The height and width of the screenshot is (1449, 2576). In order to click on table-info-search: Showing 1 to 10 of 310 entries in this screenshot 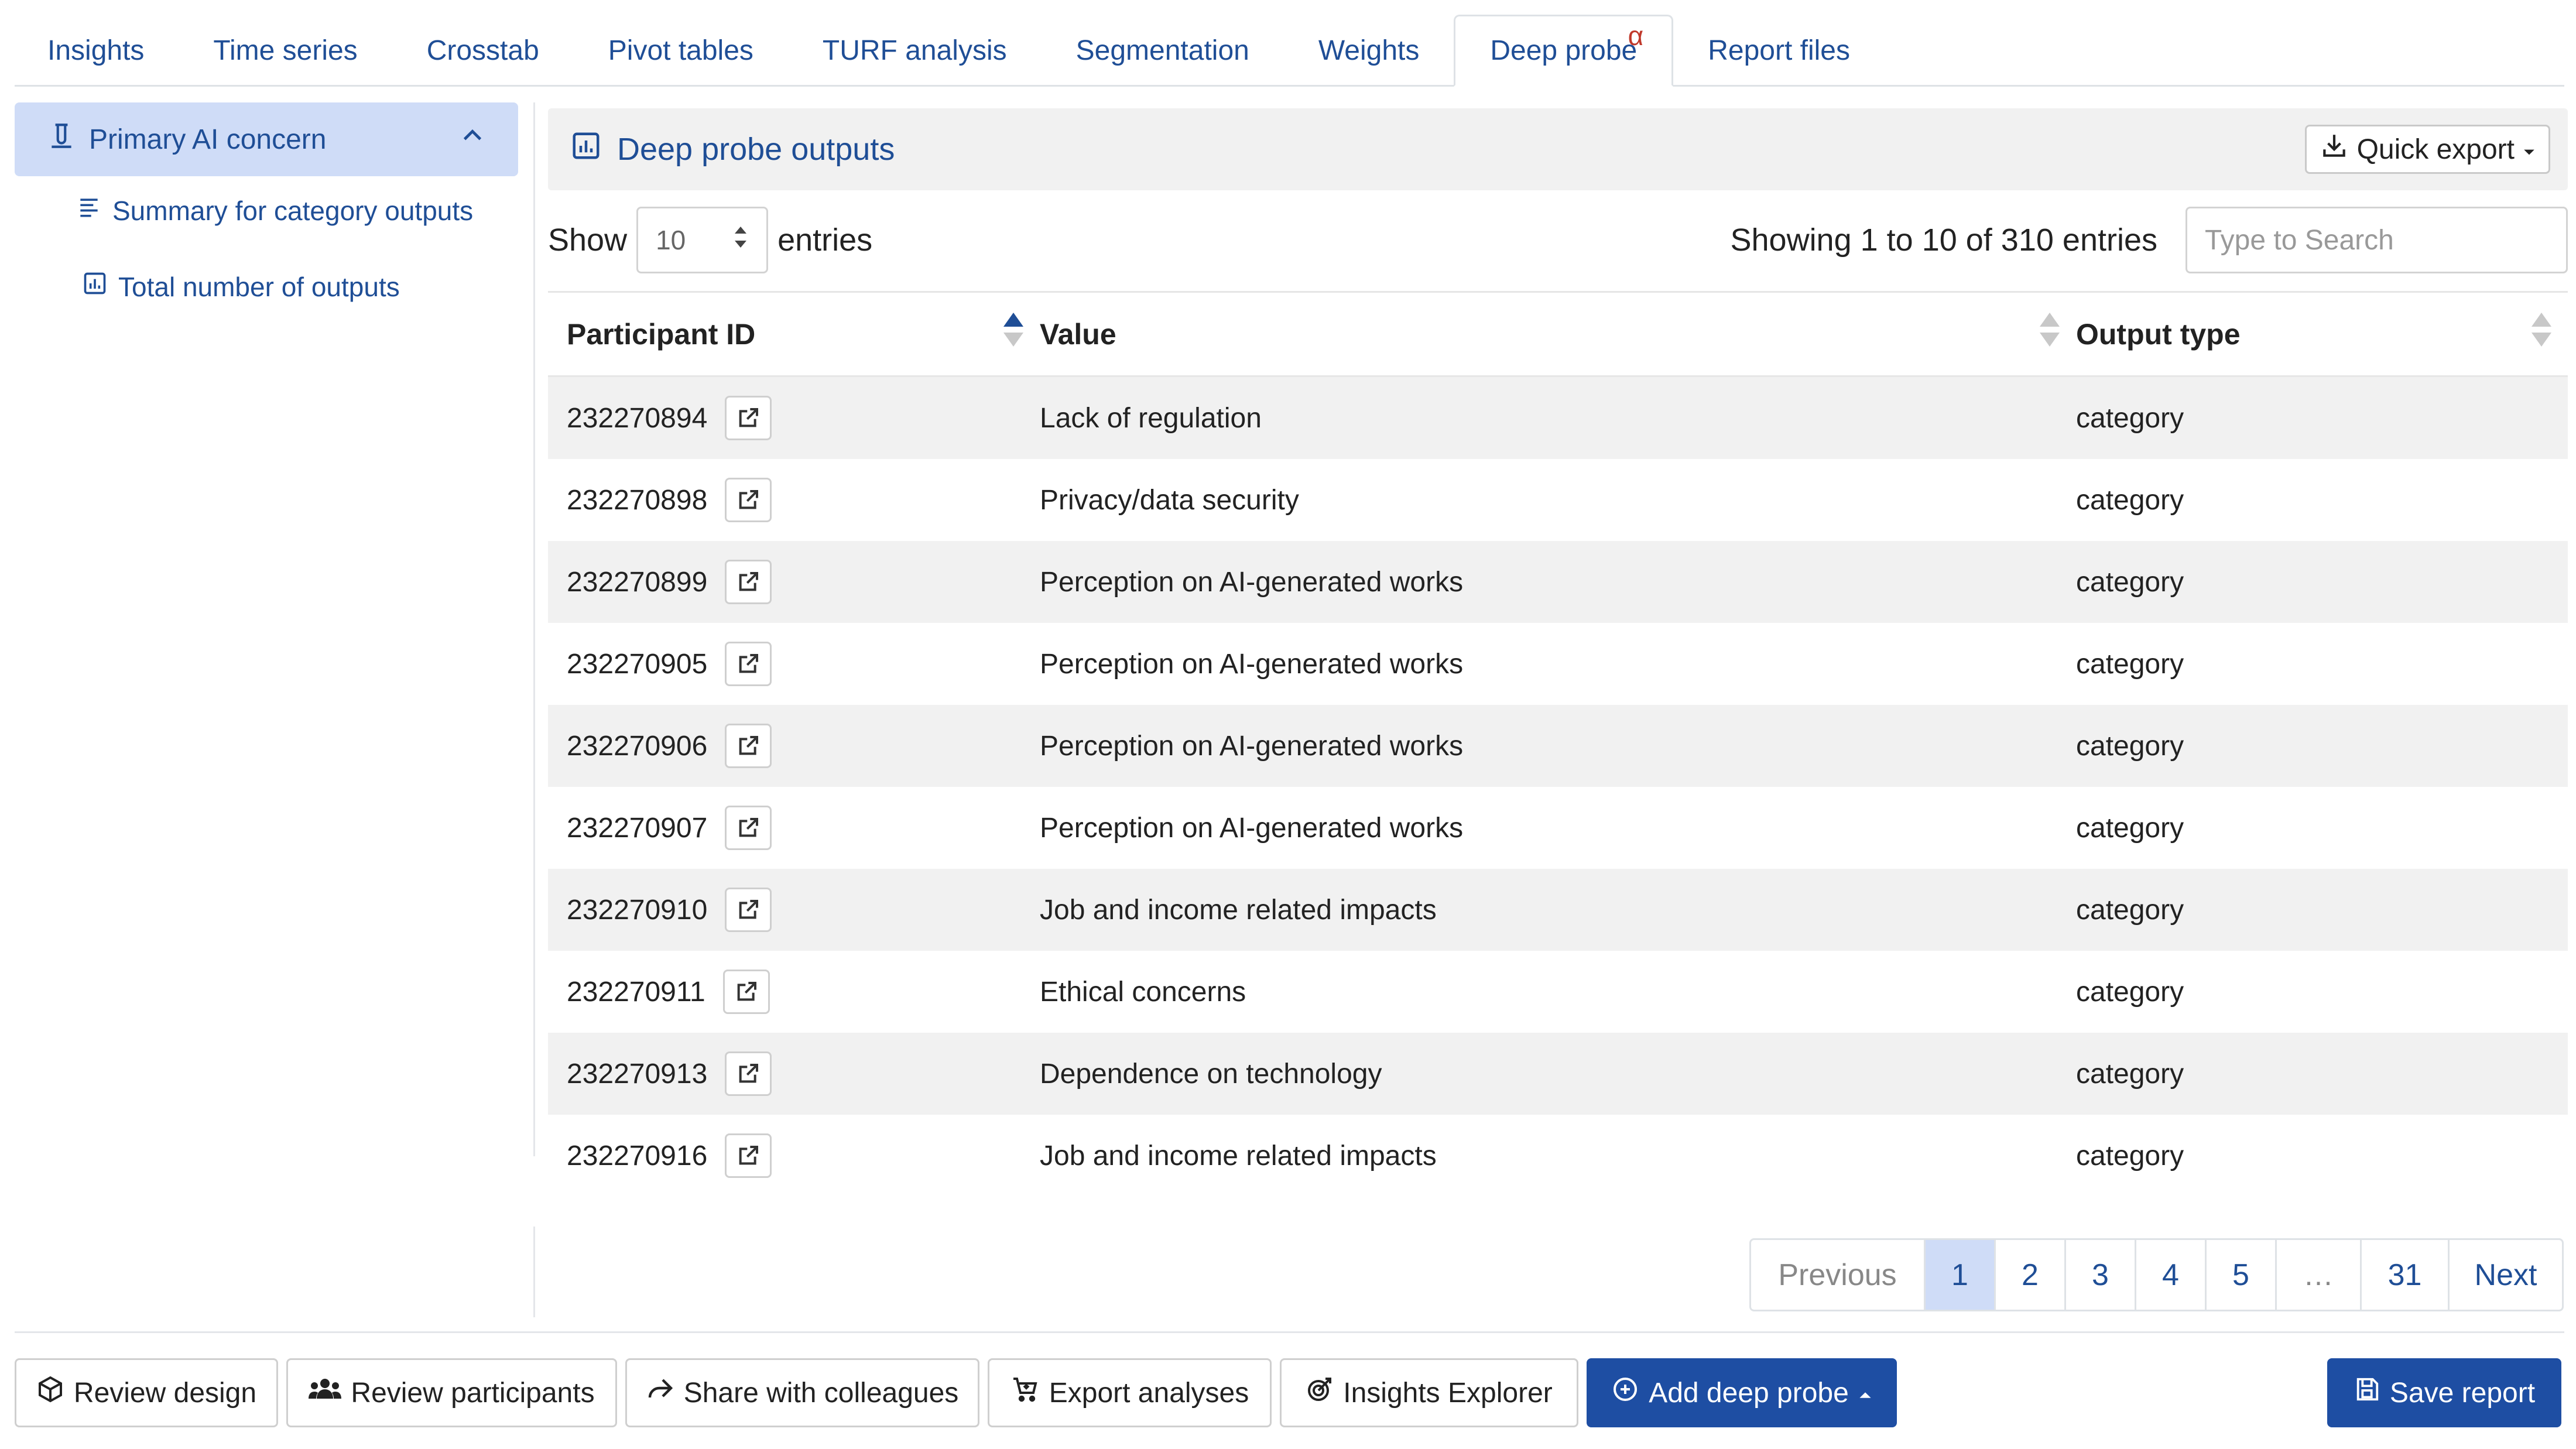, I will do `click(2149, 240)`.